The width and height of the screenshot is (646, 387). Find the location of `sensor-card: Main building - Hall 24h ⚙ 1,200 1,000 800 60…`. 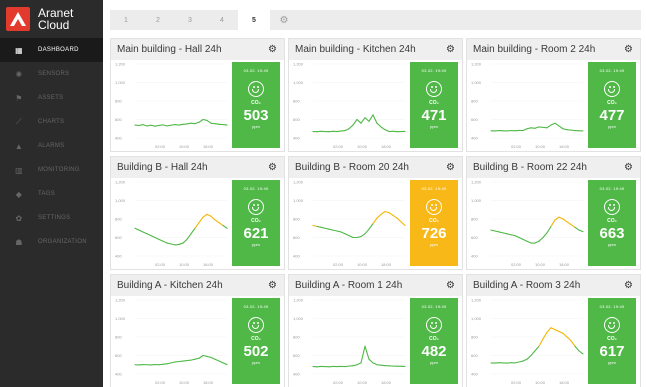

sensor-card: Main building - Hall 24h ⚙ 1,200 1,000 800 60… is located at coordinates (197, 95).